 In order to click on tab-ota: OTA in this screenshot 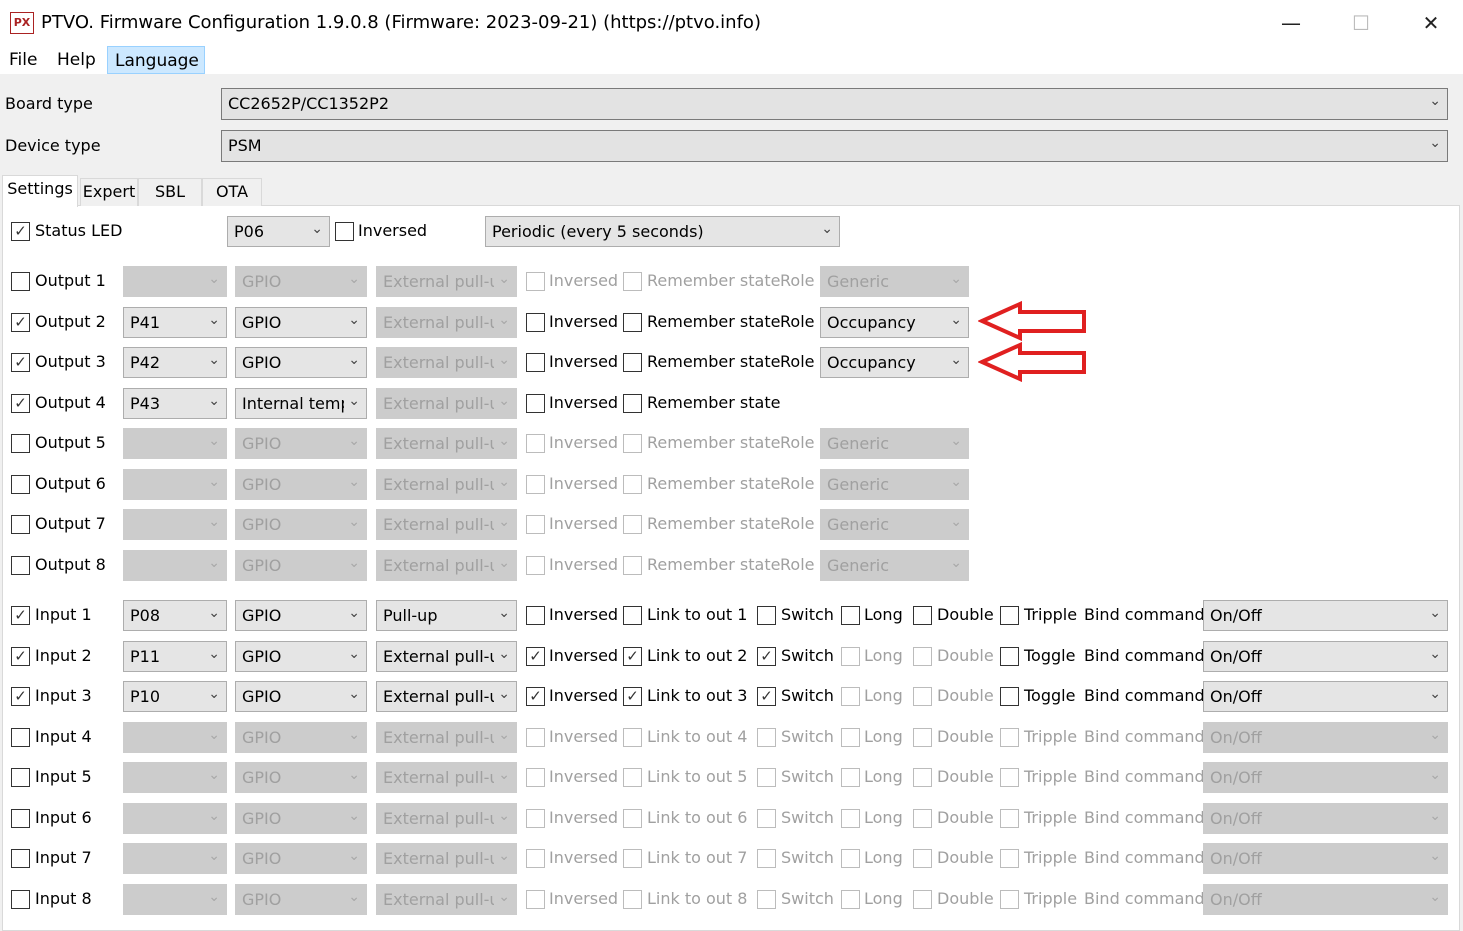, I will do `click(232, 192)`.